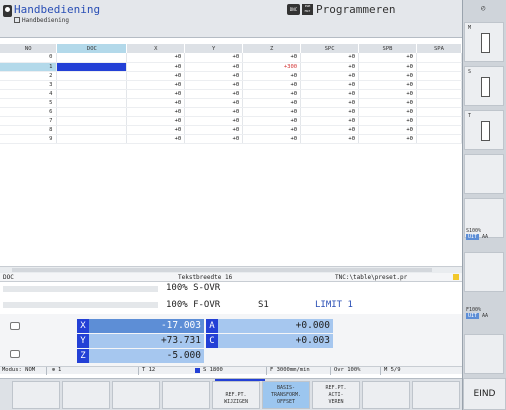  I want to click on table-cell: 1, so click(29, 67).